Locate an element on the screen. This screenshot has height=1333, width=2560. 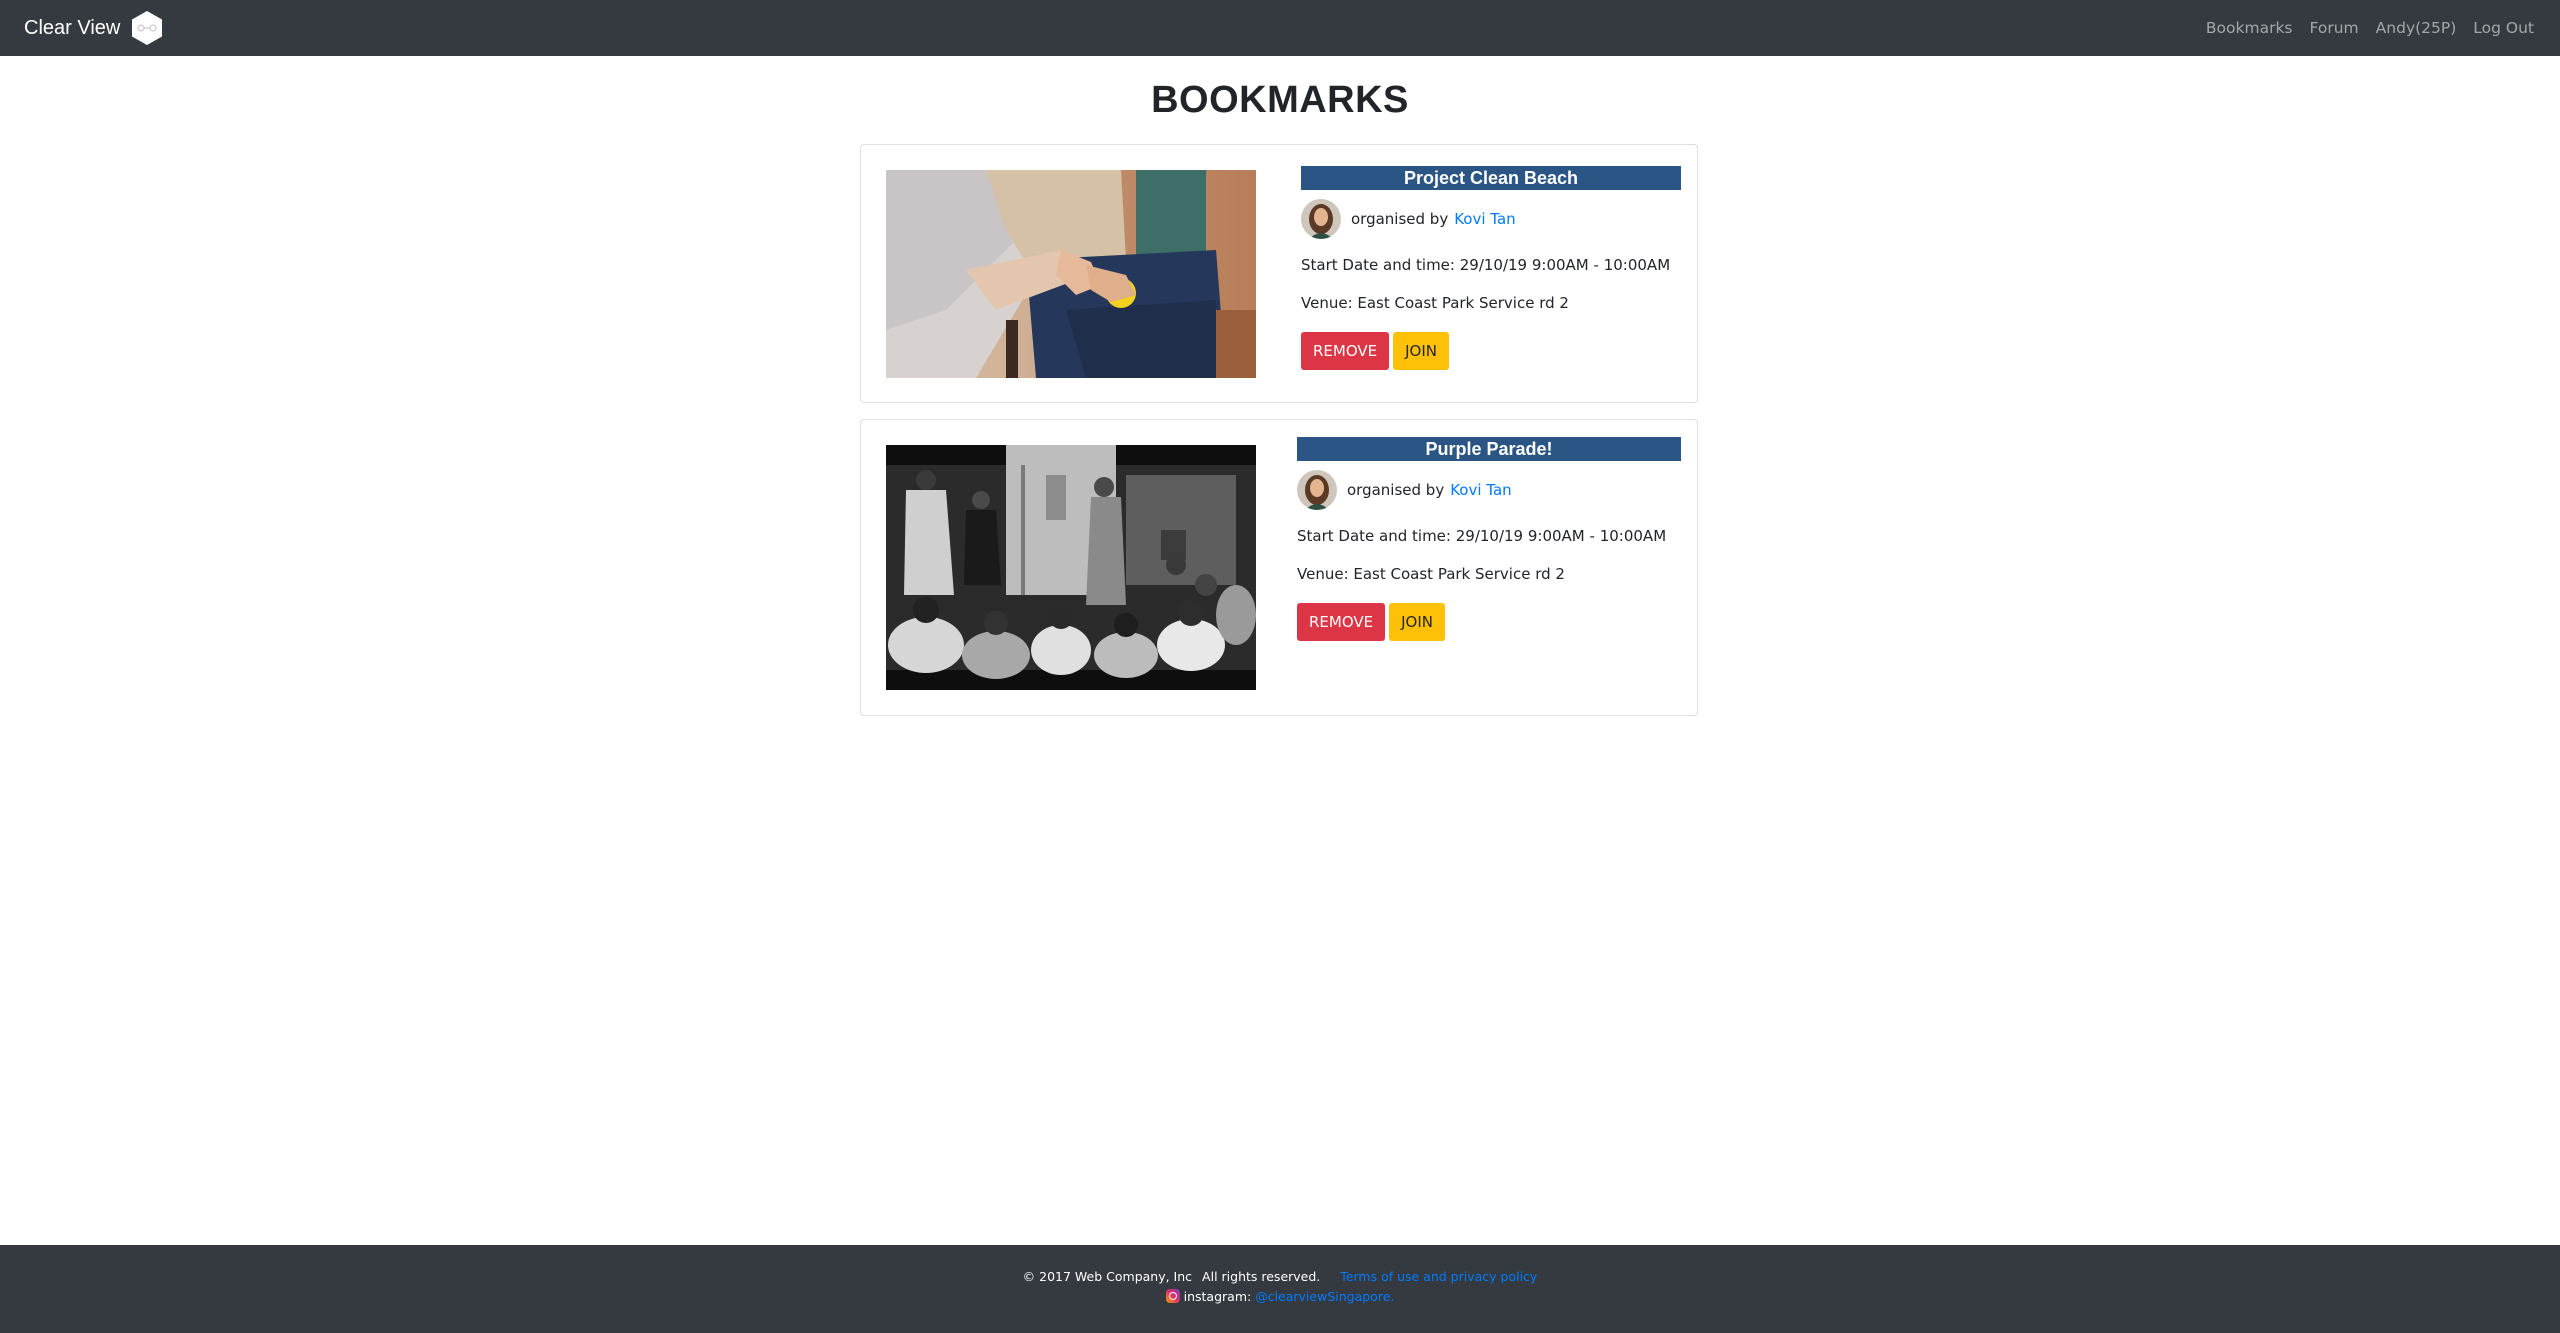
copyright-text: © 2017 Web Company, Inc is located at coordinates (1107, 1276).